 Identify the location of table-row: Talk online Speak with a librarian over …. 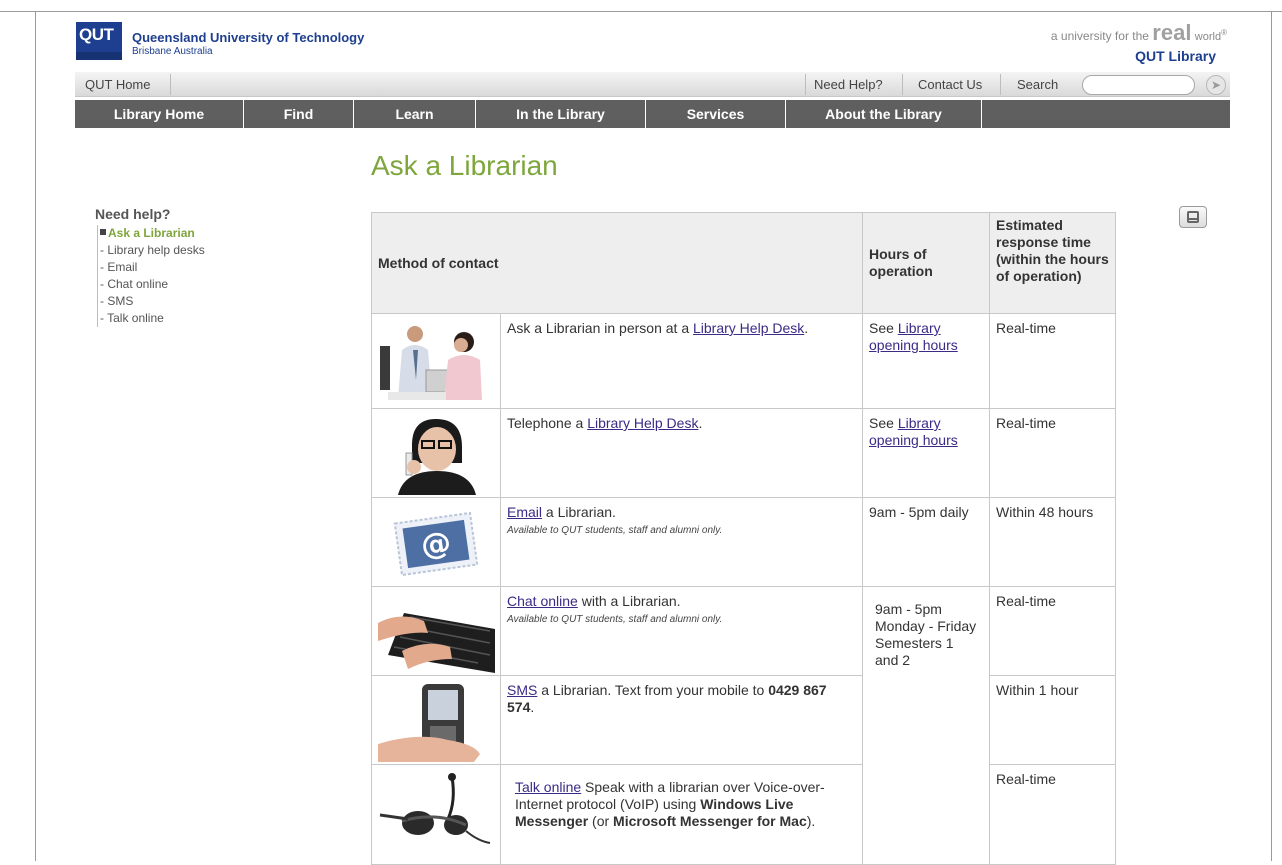
(743, 814).